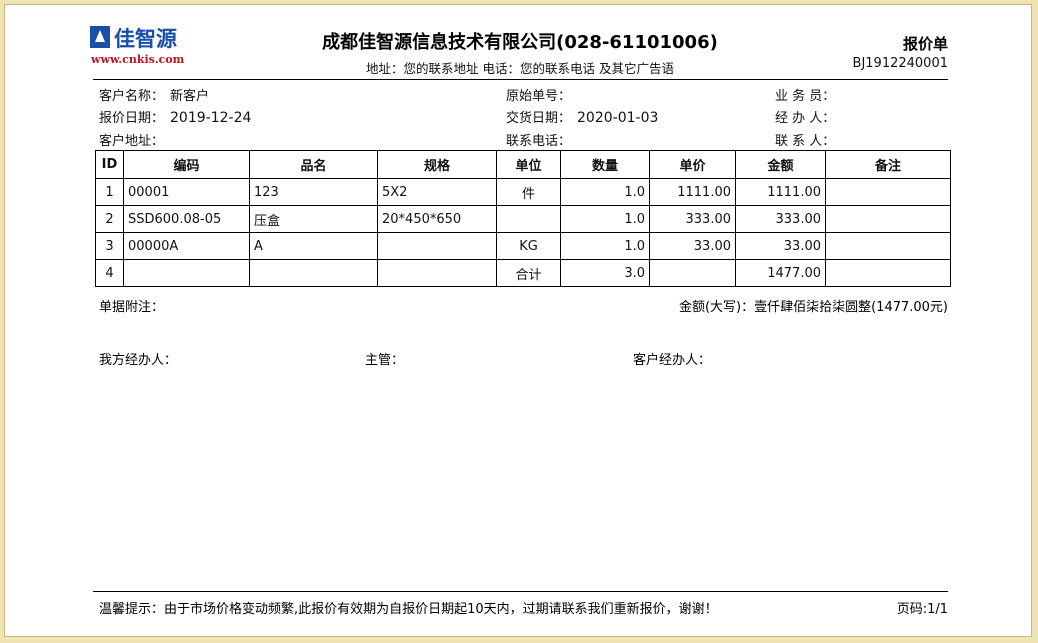  I want to click on handler-label: 经 办 人：, so click(805, 118).